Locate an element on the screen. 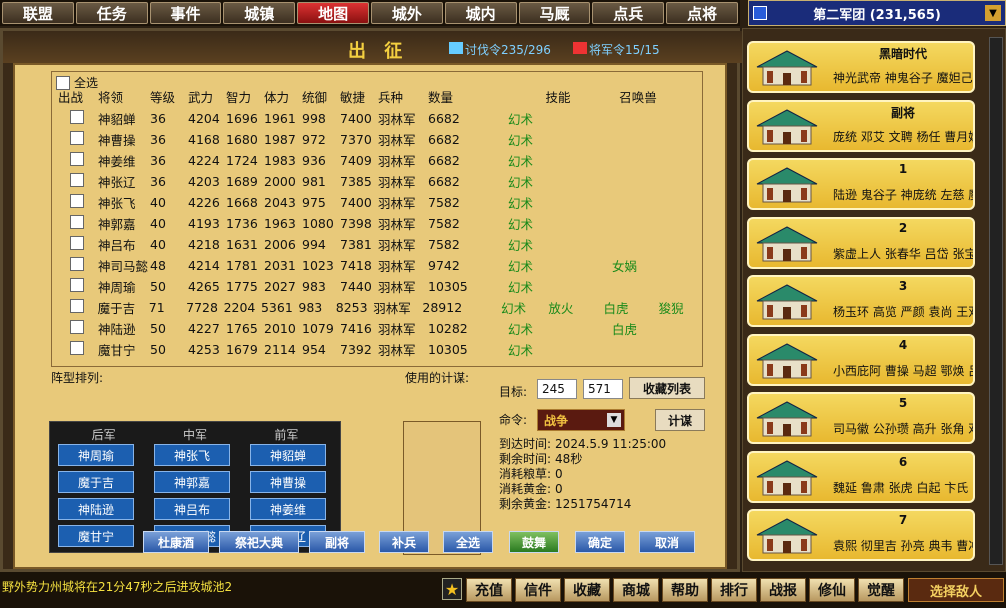 Image resolution: width=1006 pixels, height=608 pixels. table-cell: 神貂蝉 is located at coordinates (117, 119).